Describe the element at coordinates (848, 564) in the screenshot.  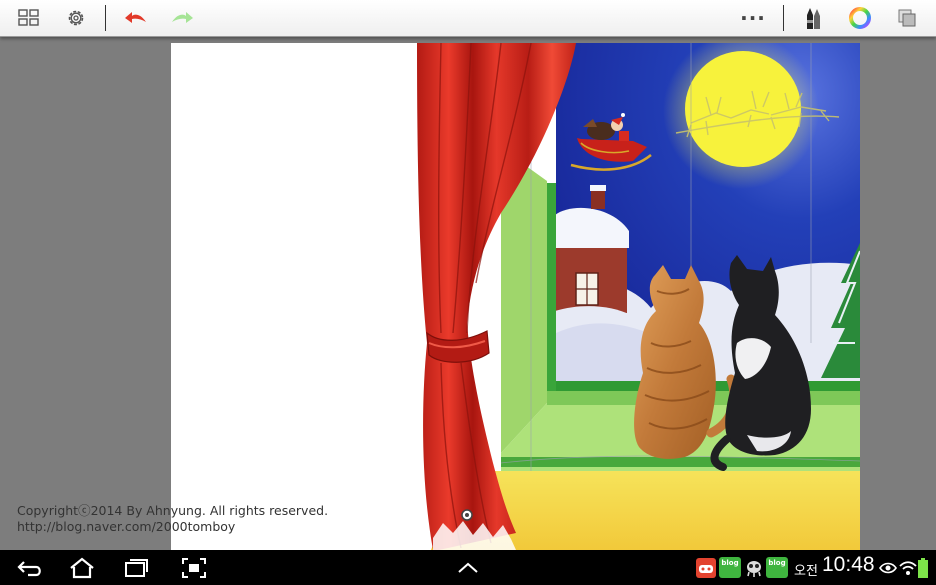
I see `clock-time: 10:48` at that location.